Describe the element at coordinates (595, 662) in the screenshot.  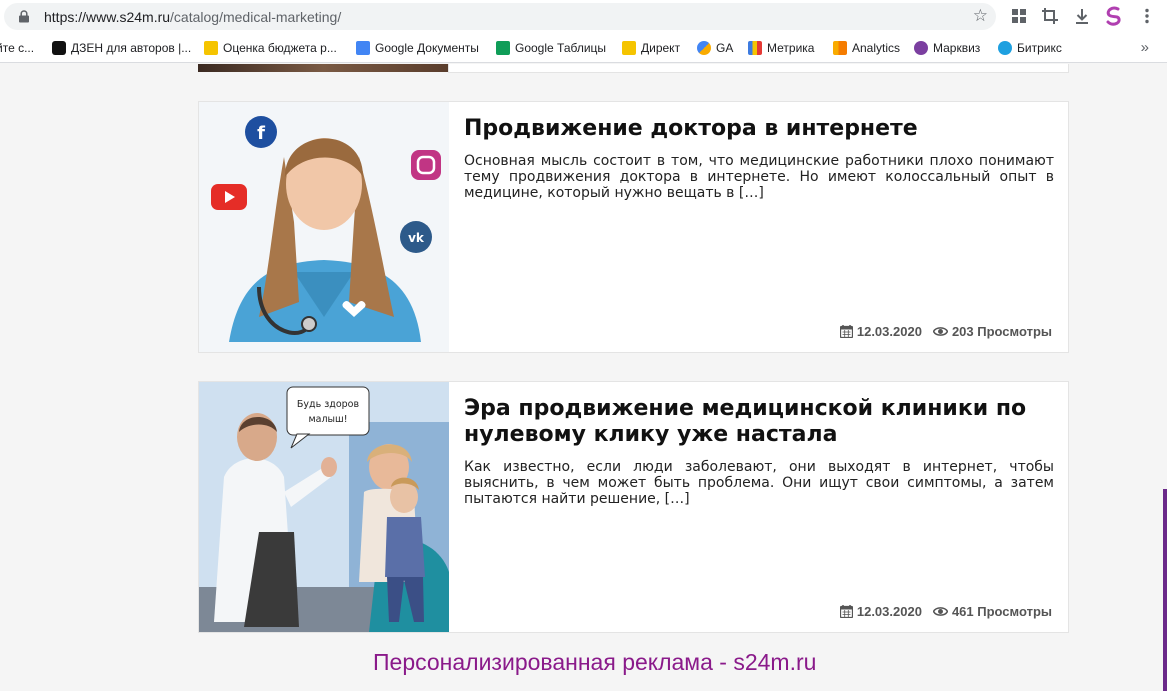
I see `watermark-caption: Персонализированная реклама - s24m.ru` at that location.